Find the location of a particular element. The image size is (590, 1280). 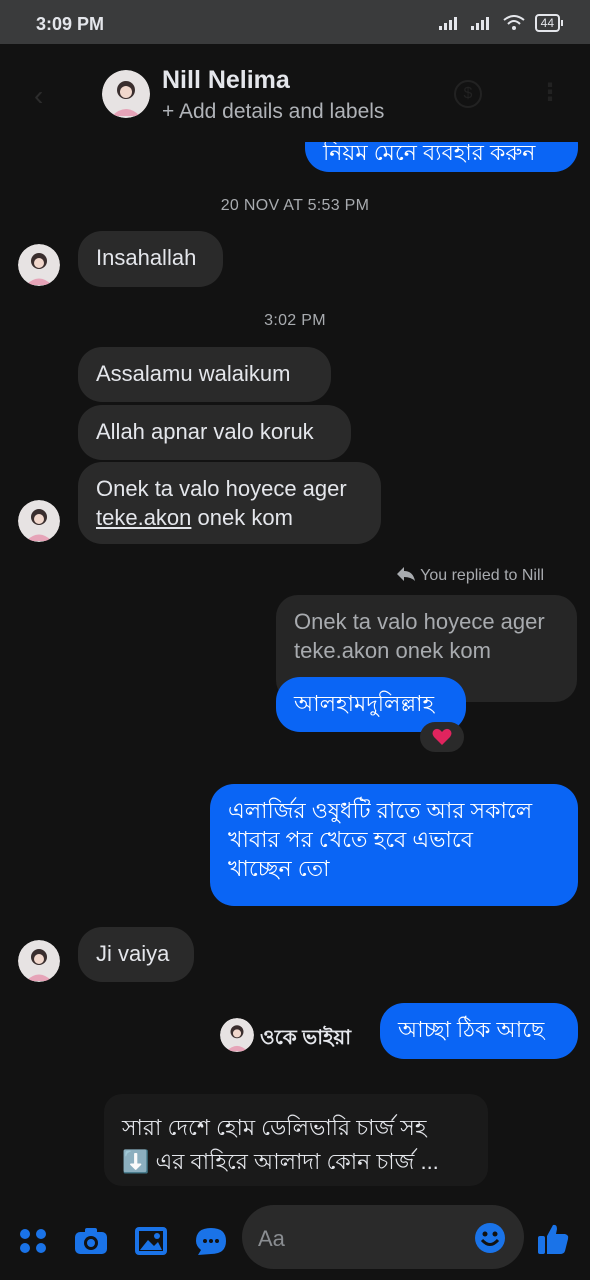

contact-name: Nill Nelima is located at coordinates (226, 80).